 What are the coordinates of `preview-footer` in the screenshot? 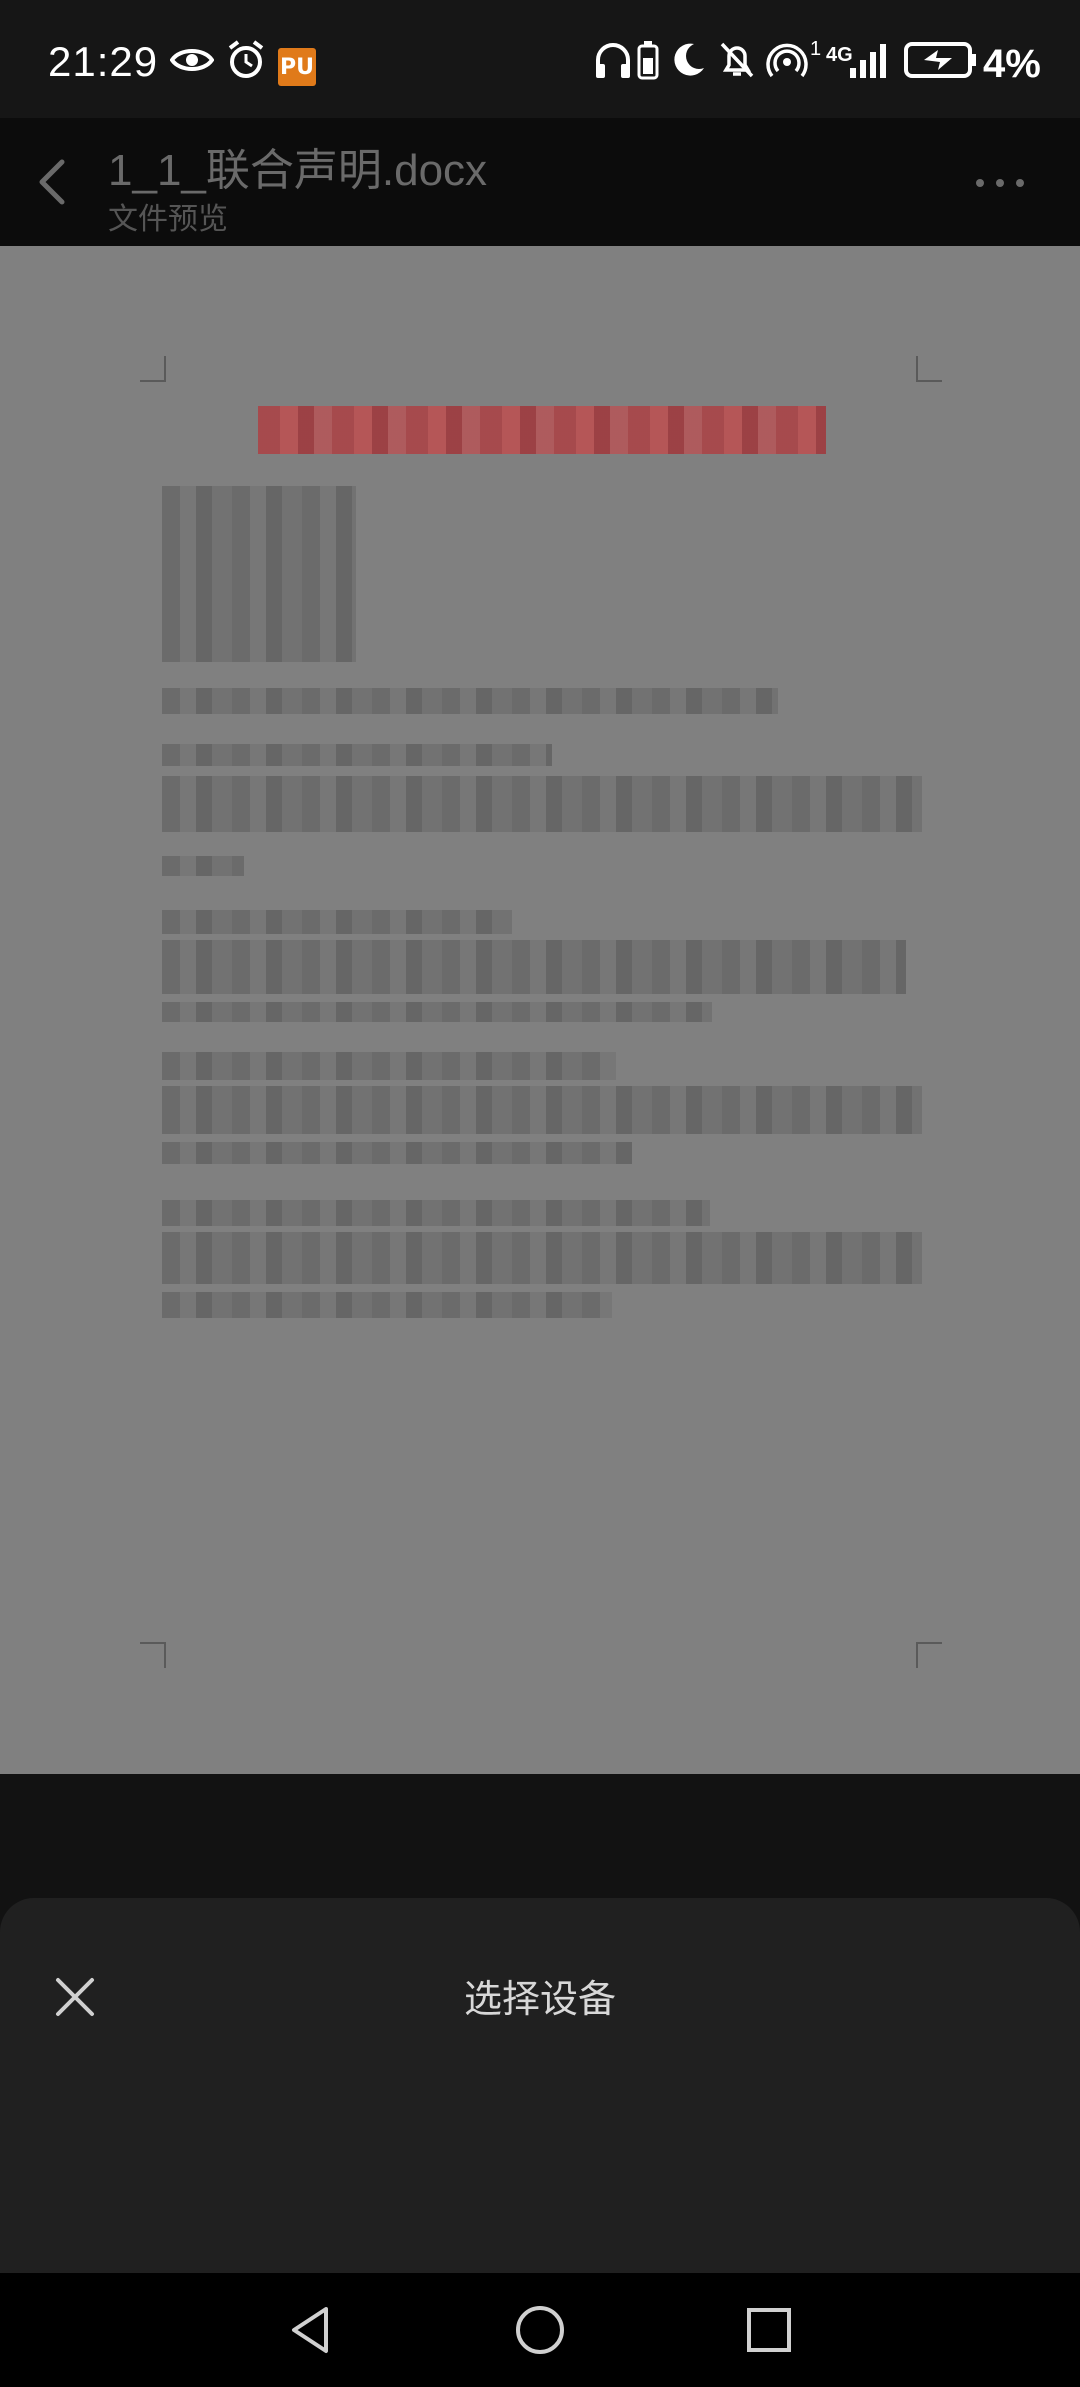 It's located at (540, 1837).